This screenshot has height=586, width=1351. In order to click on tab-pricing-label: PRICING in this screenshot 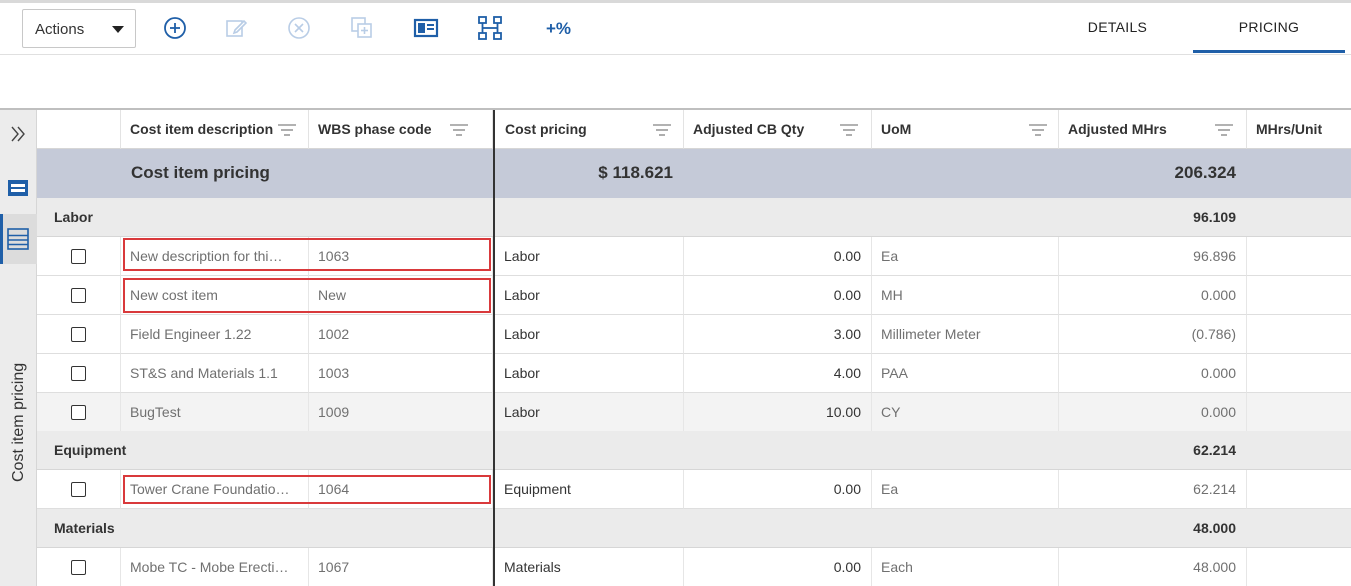, I will do `click(1269, 27)`.